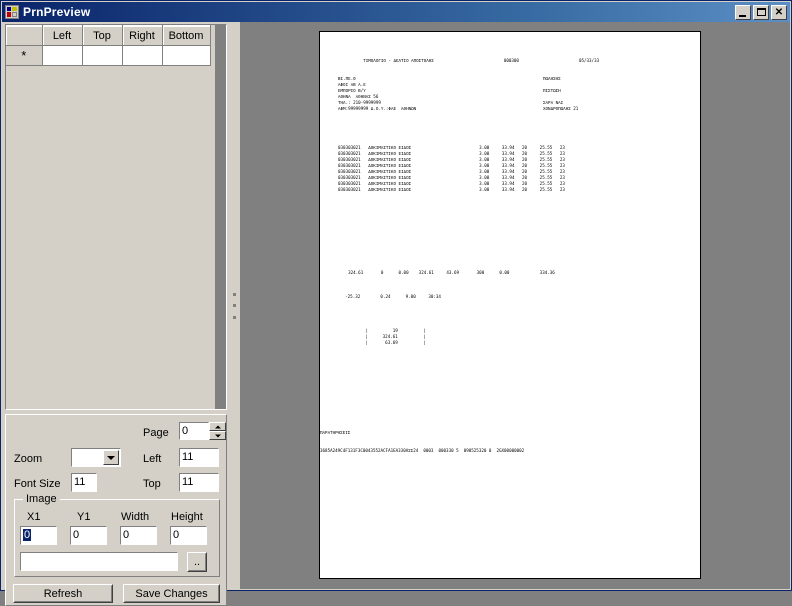  What do you see at coordinates (199, 457) in the screenshot?
I see `left-input: 11` at bounding box center [199, 457].